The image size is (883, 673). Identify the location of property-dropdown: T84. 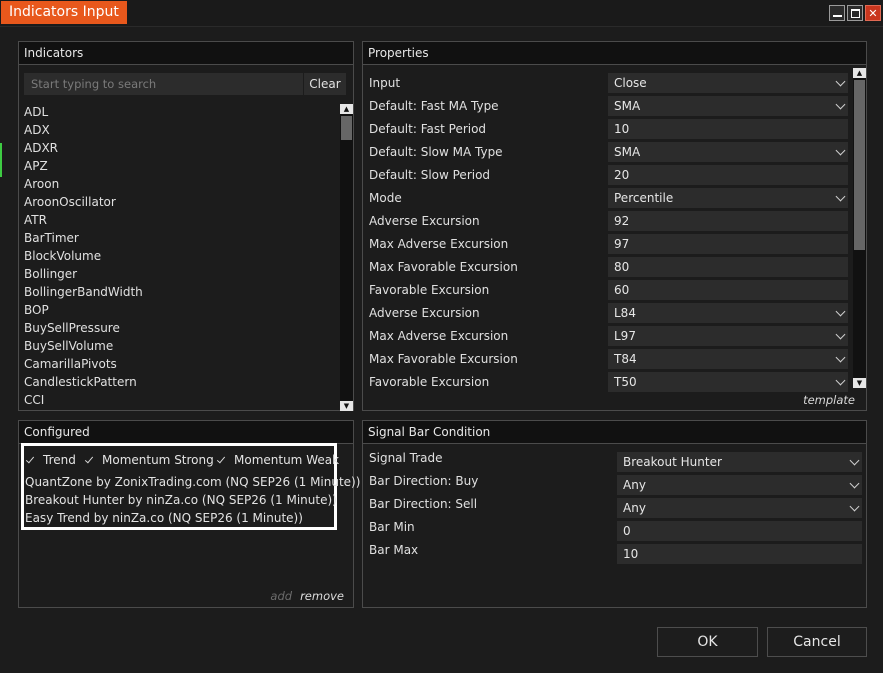
(728, 359).